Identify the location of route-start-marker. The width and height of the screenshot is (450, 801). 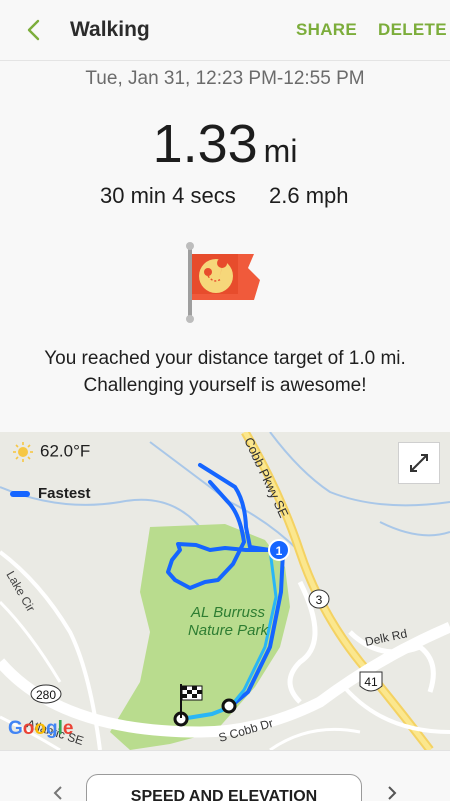
(229, 706).